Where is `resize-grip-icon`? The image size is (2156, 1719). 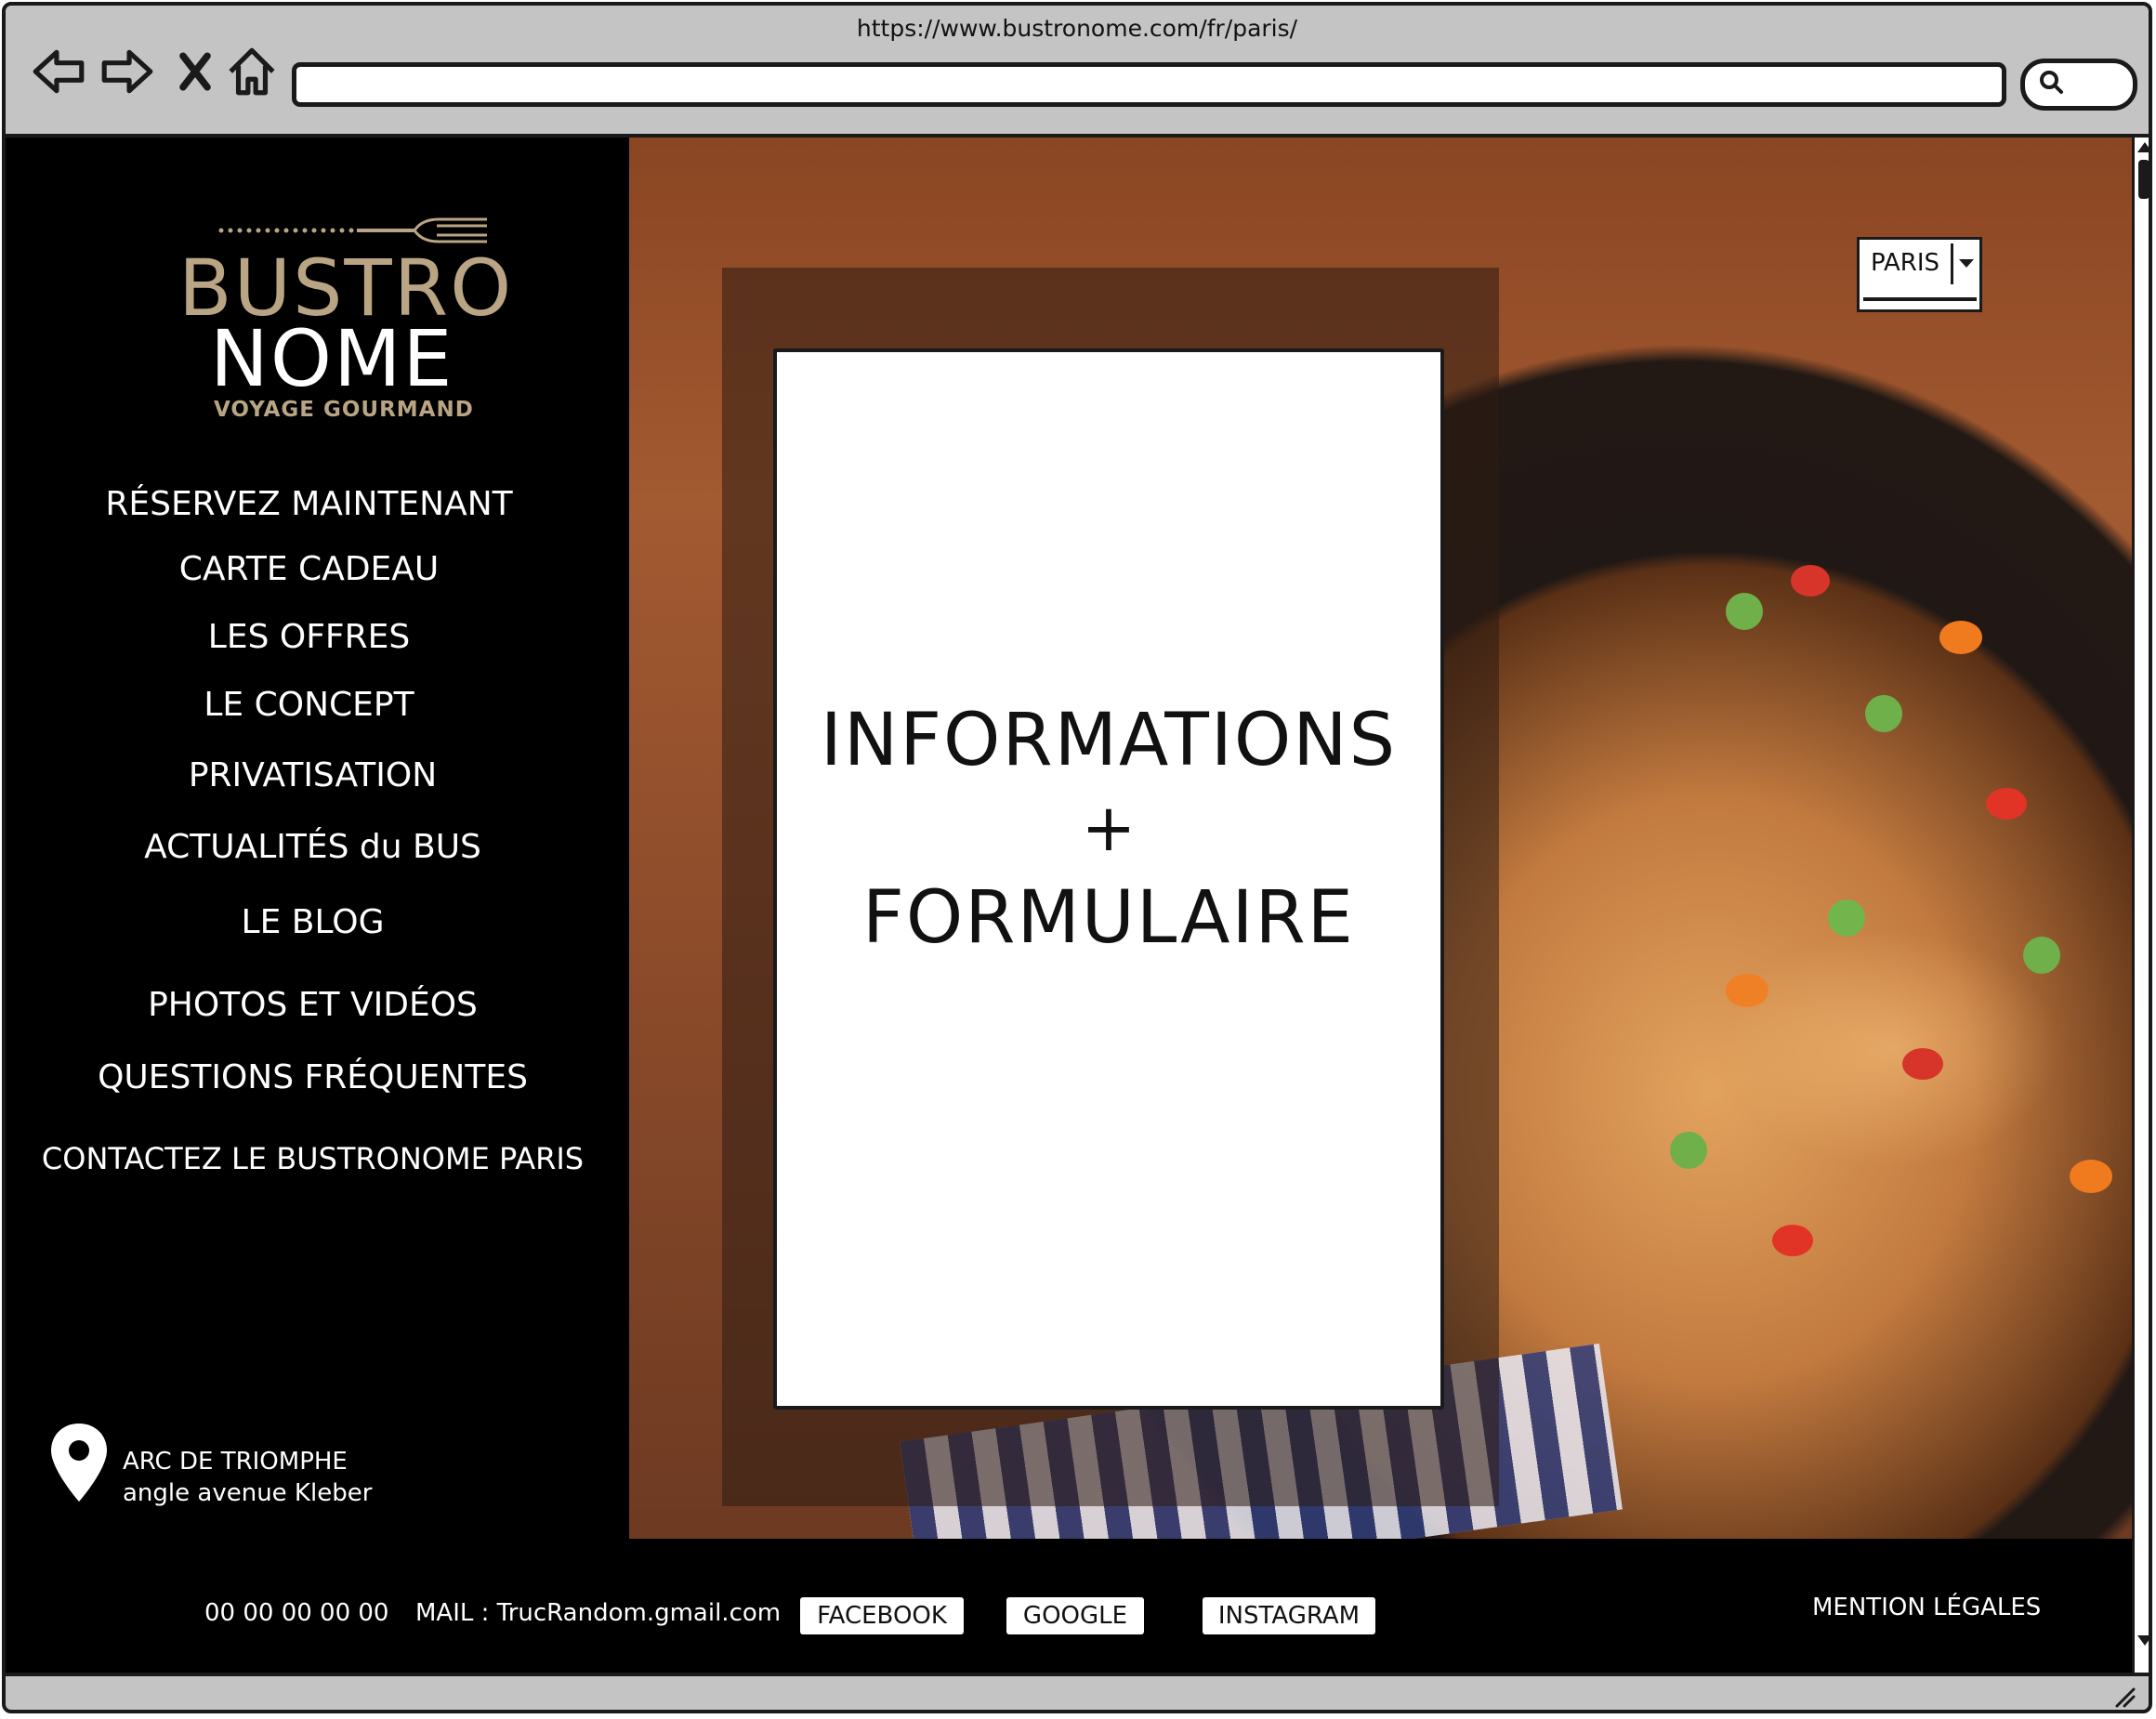
resize-grip-icon is located at coordinates (2125, 1698).